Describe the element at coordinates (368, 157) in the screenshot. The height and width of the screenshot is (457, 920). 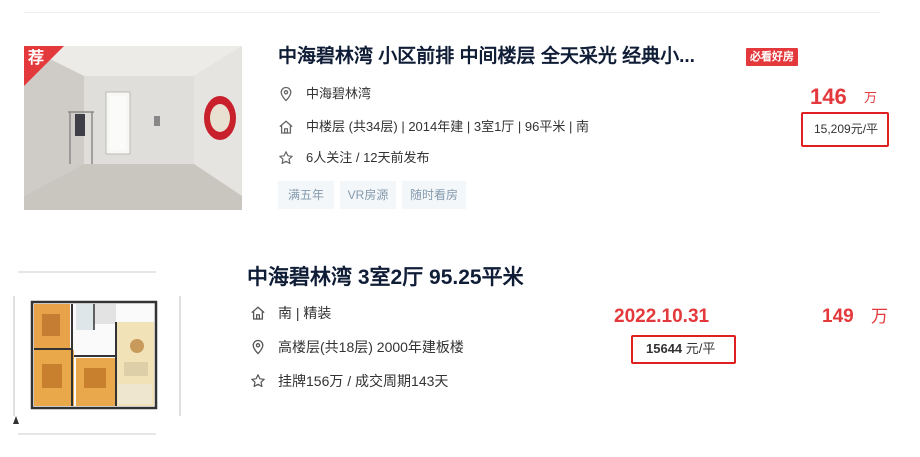
I see `follow-info: 6人关注 / 12天前发布` at that location.